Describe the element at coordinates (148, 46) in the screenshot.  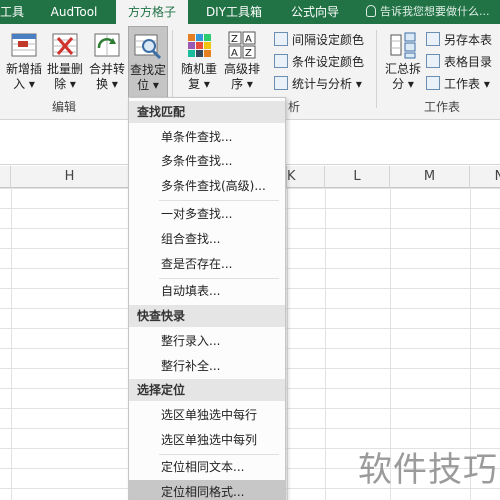
I see `find-locate-icon` at that location.